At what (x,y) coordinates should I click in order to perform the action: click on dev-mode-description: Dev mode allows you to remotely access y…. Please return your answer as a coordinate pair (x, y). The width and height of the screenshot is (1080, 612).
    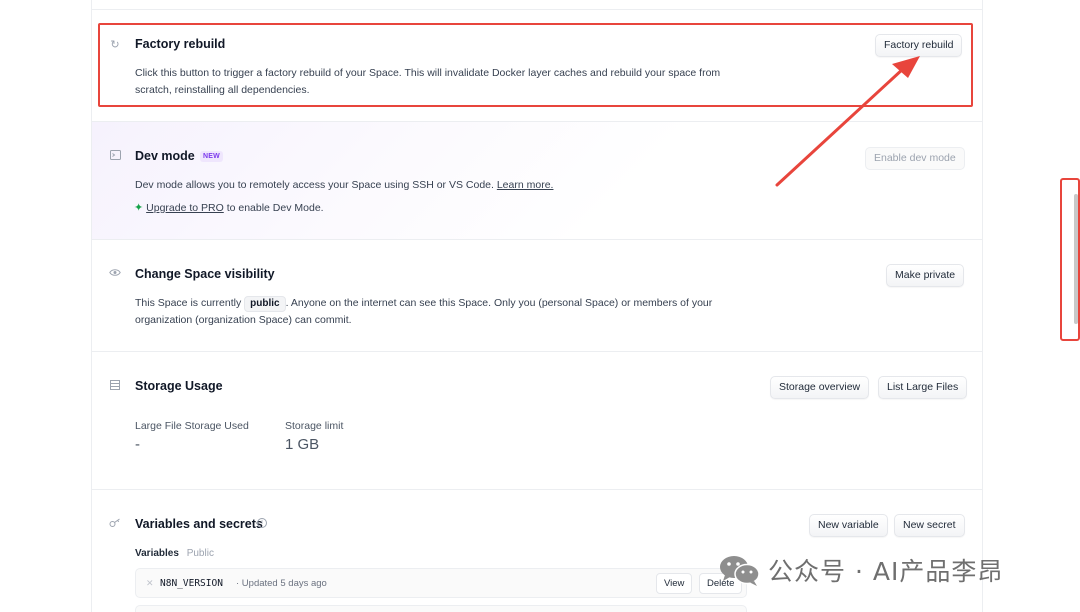
    Looking at the image, I should click on (314, 185).